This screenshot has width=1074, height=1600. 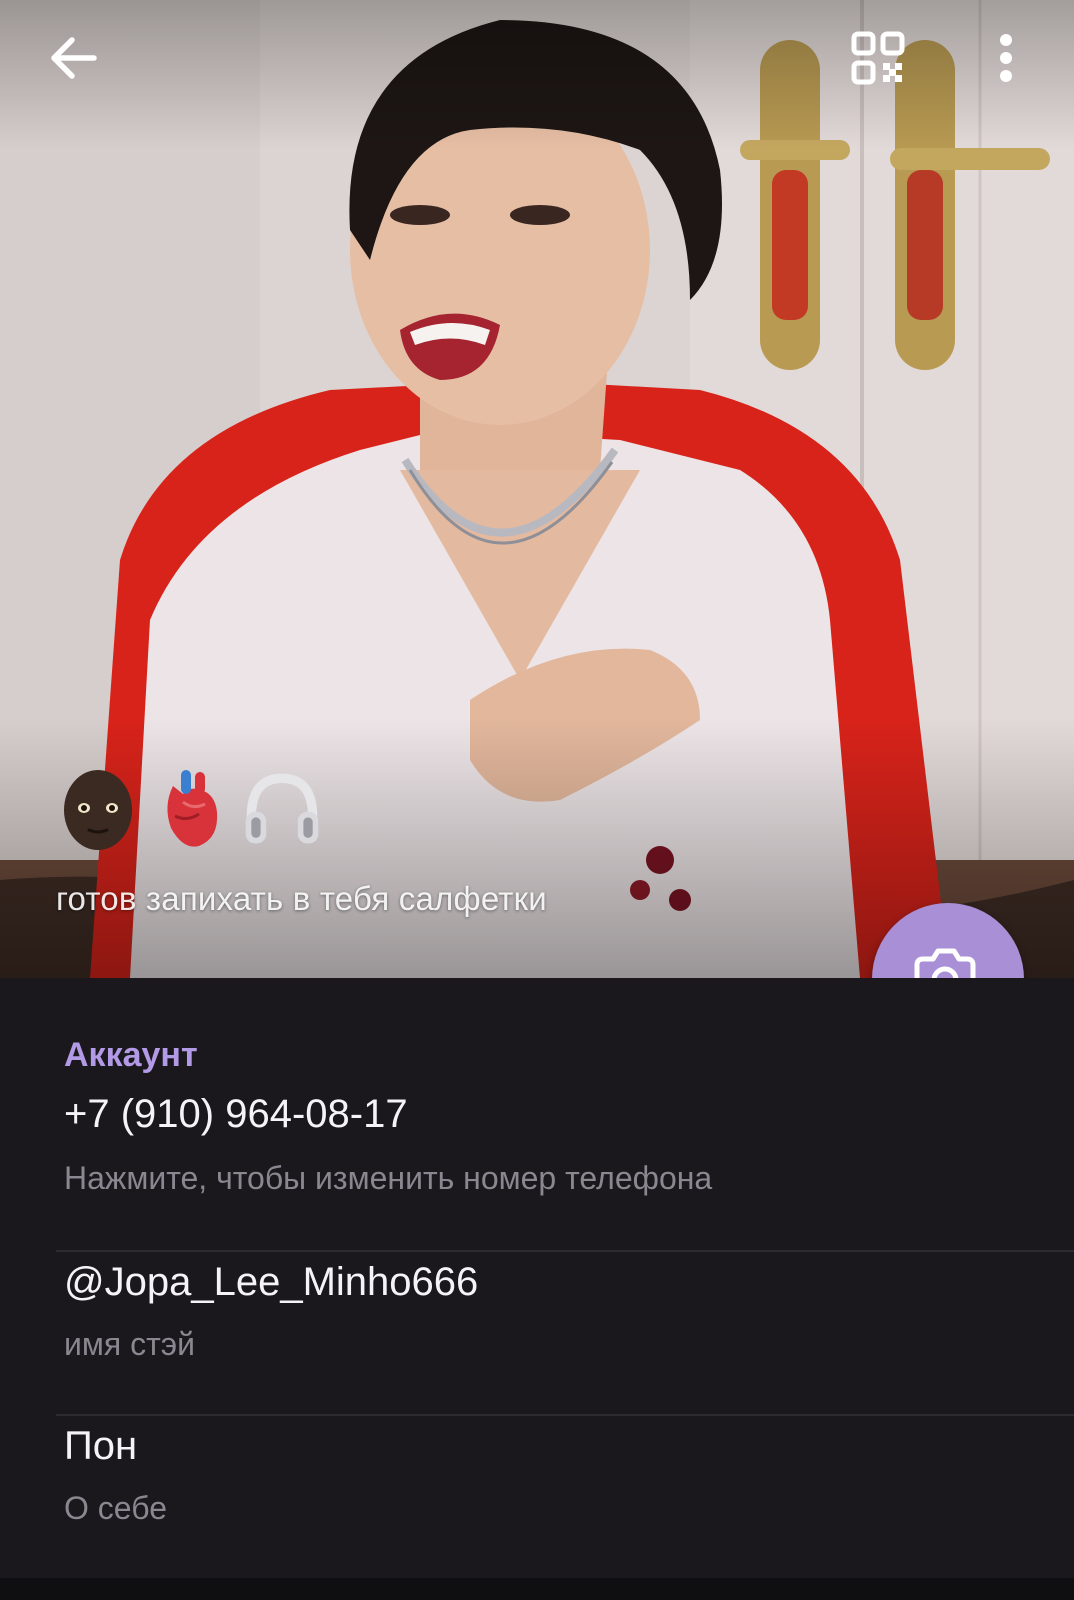 I want to click on qr-code-button, so click(x=878, y=58).